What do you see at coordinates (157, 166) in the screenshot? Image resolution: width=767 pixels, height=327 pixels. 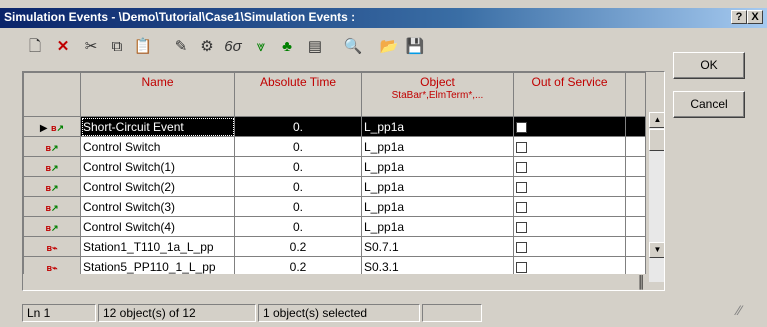 I see `event-name: Control Switch(1)` at bounding box center [157, 166].